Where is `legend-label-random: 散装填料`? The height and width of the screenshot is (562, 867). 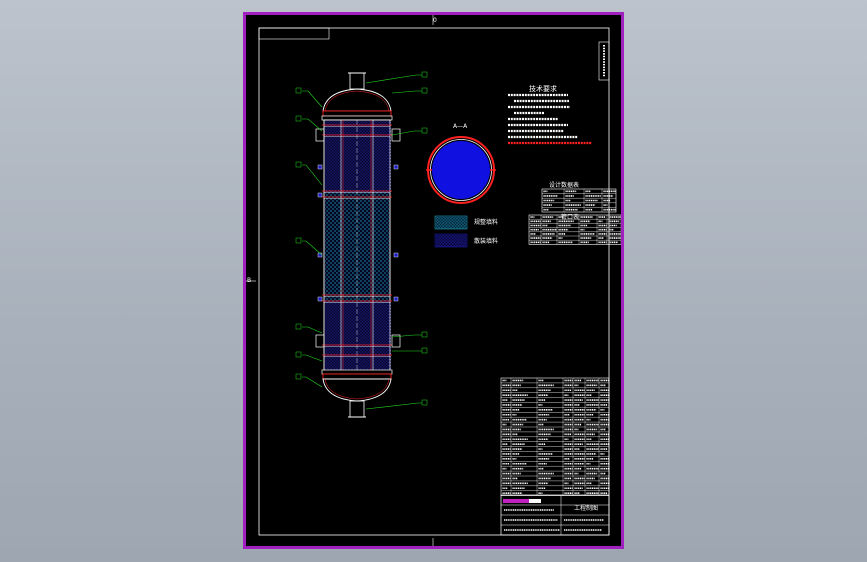
legend-label-random: 散装填料 is located at coordinates (486, 241).